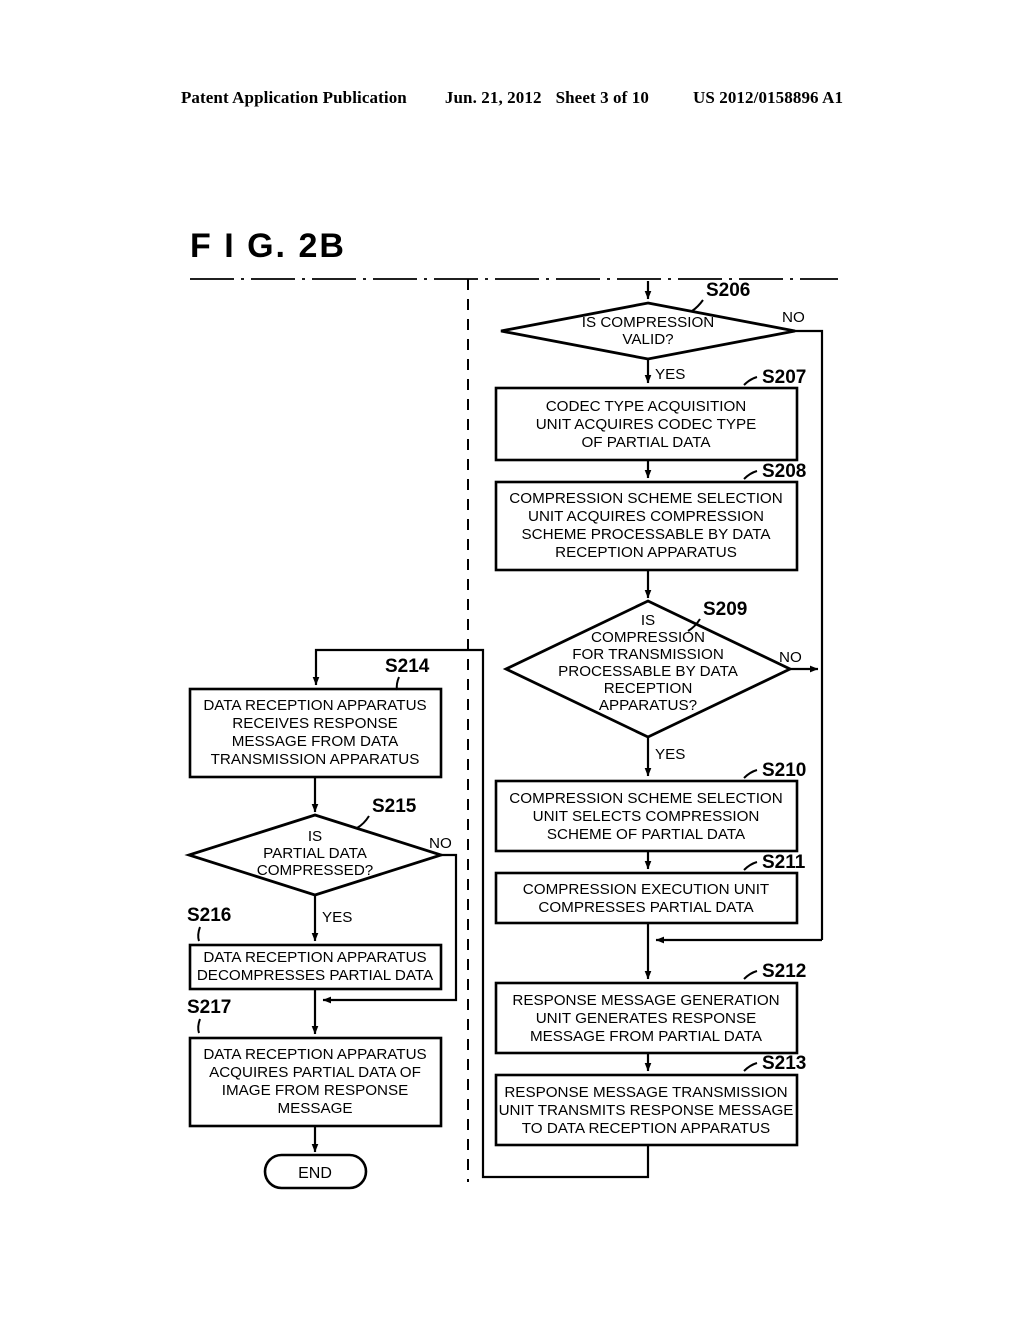 This screenshot has height=1320, width=1024. What do you see at coordinates (646, 442) in the screenshot?
I see `s207-line-2: OF PARTIAL DATA` at bounding box center [646, 442].